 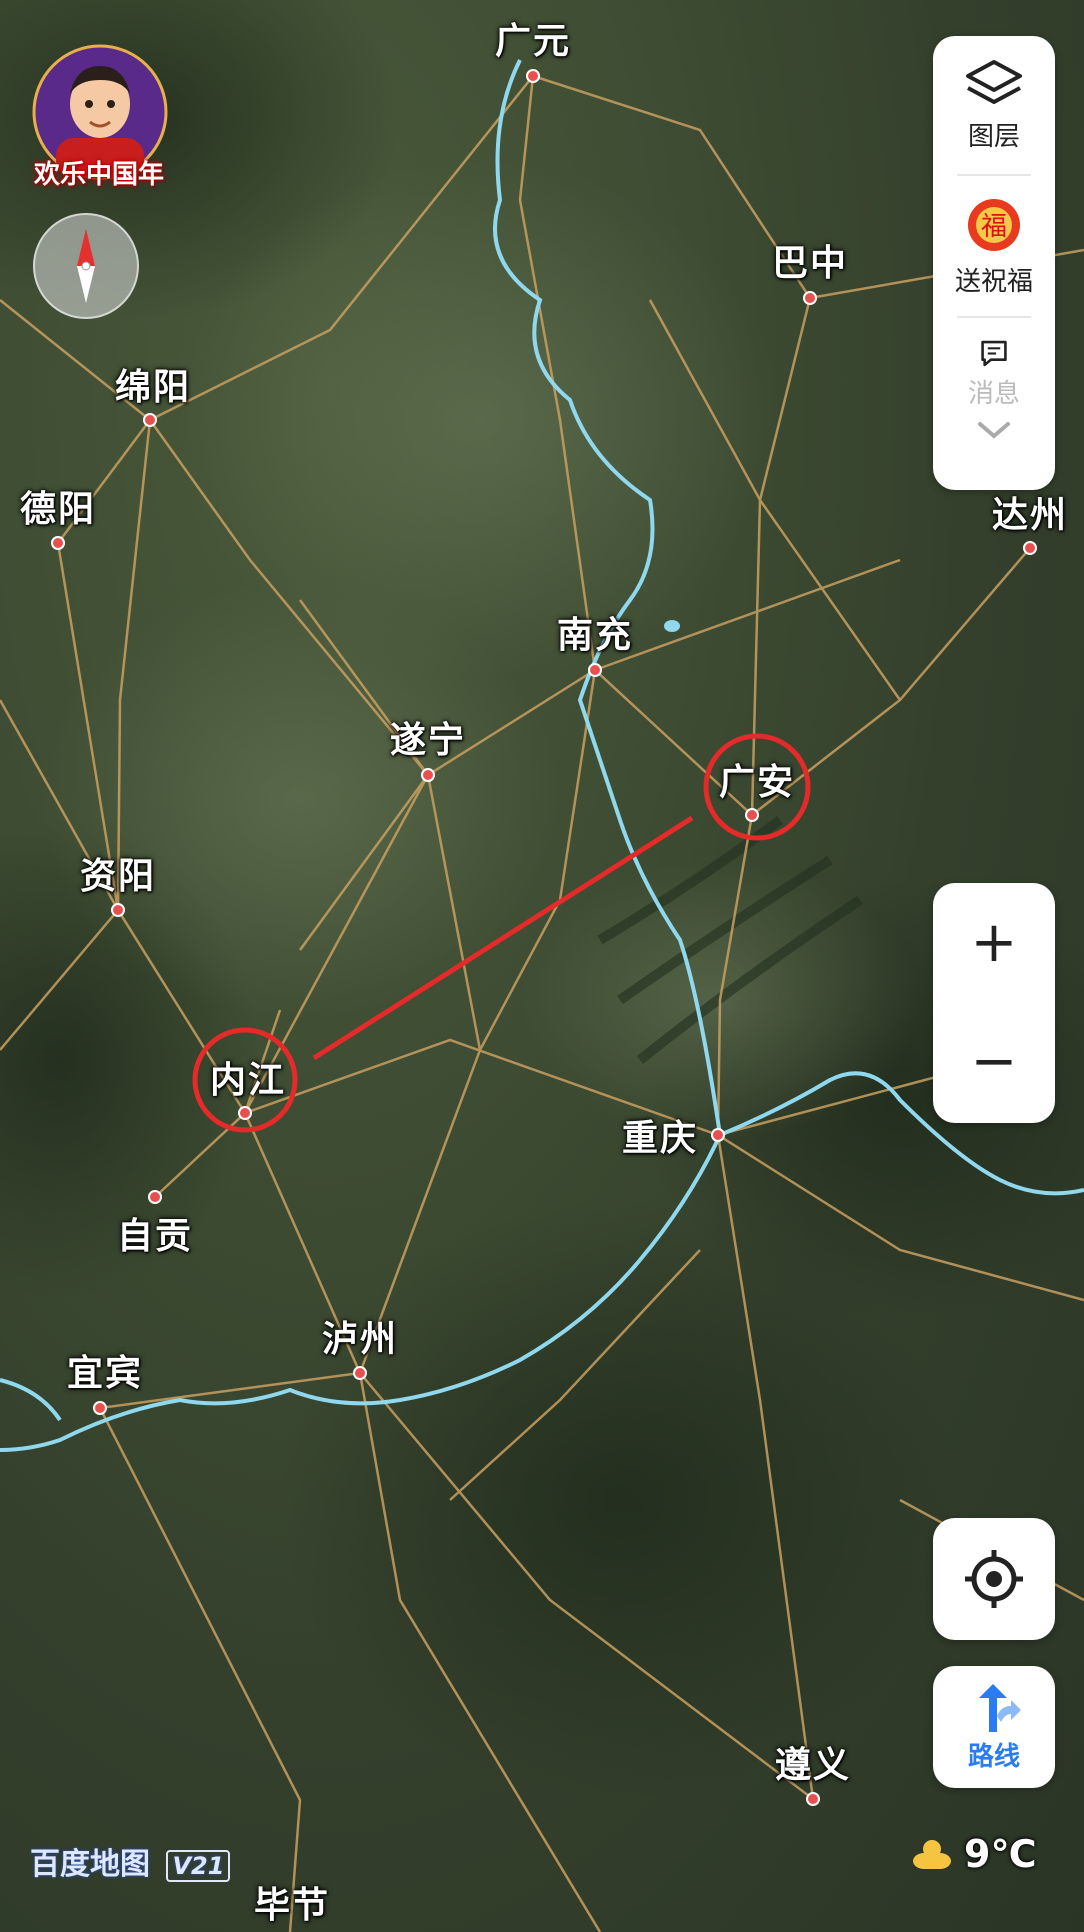 What do you see at coordinates (105, 1373) in the screenshot?
I see `city-label-yibin: 宜宾` at bounding box center [105, 1373].